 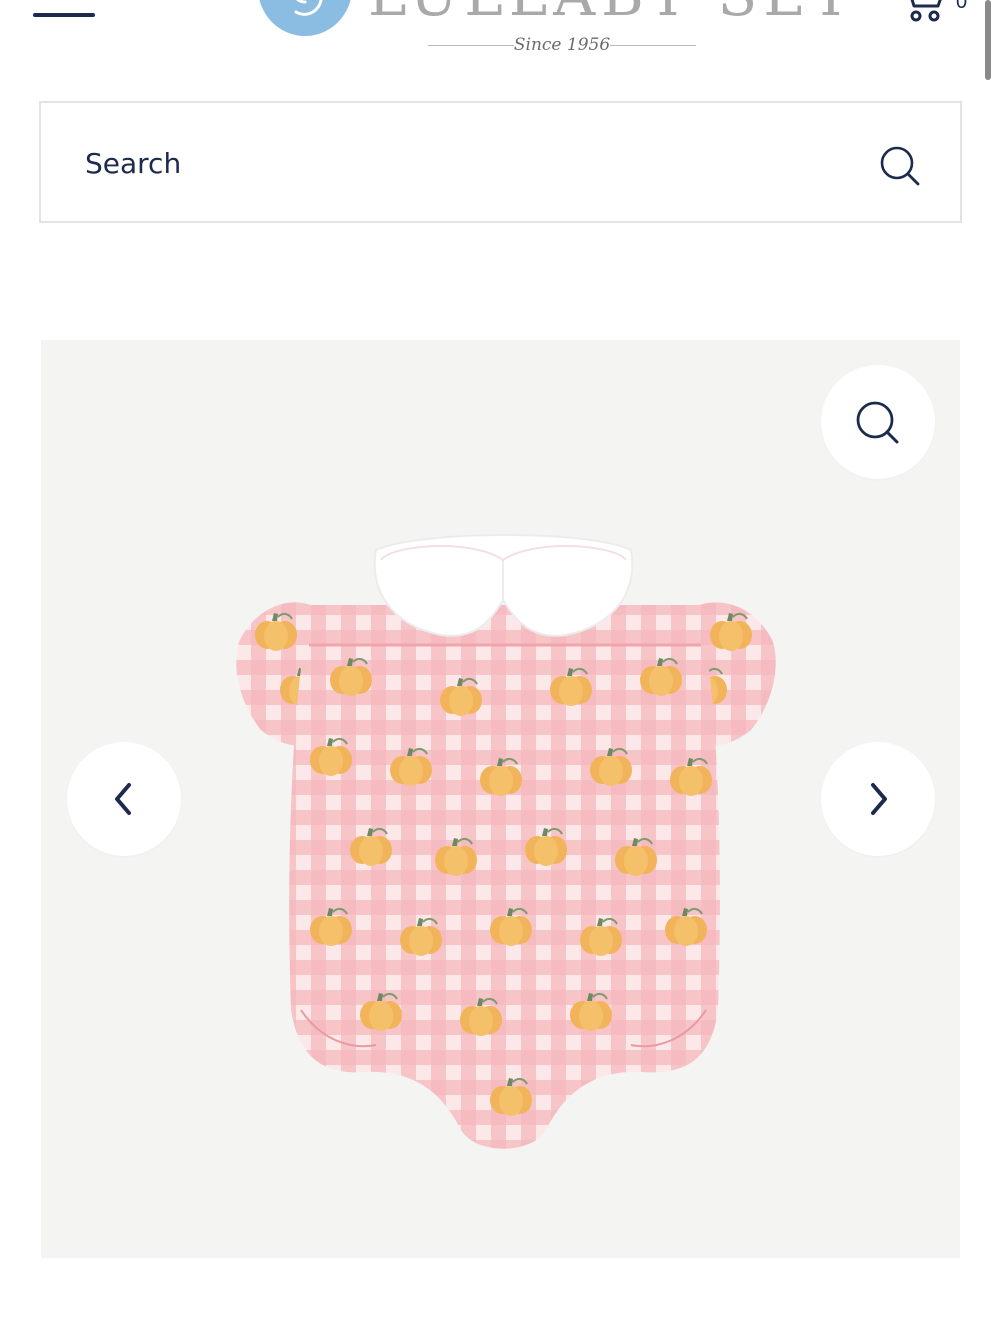 I want to click on site-header: LULLABY SET Since 1956 0, so click(x=500, y=40).